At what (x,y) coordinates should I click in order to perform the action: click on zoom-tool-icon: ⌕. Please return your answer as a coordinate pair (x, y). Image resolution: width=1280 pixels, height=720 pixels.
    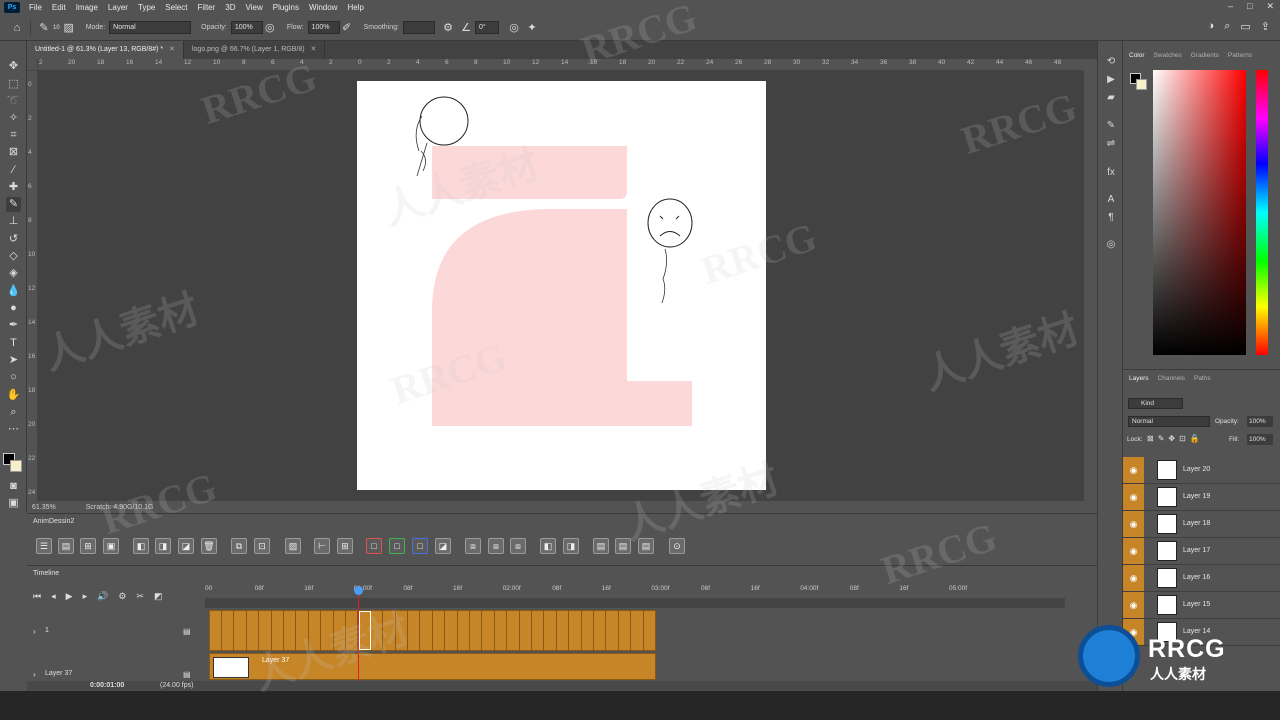
    Looking at the image, I should click on (13, 412).